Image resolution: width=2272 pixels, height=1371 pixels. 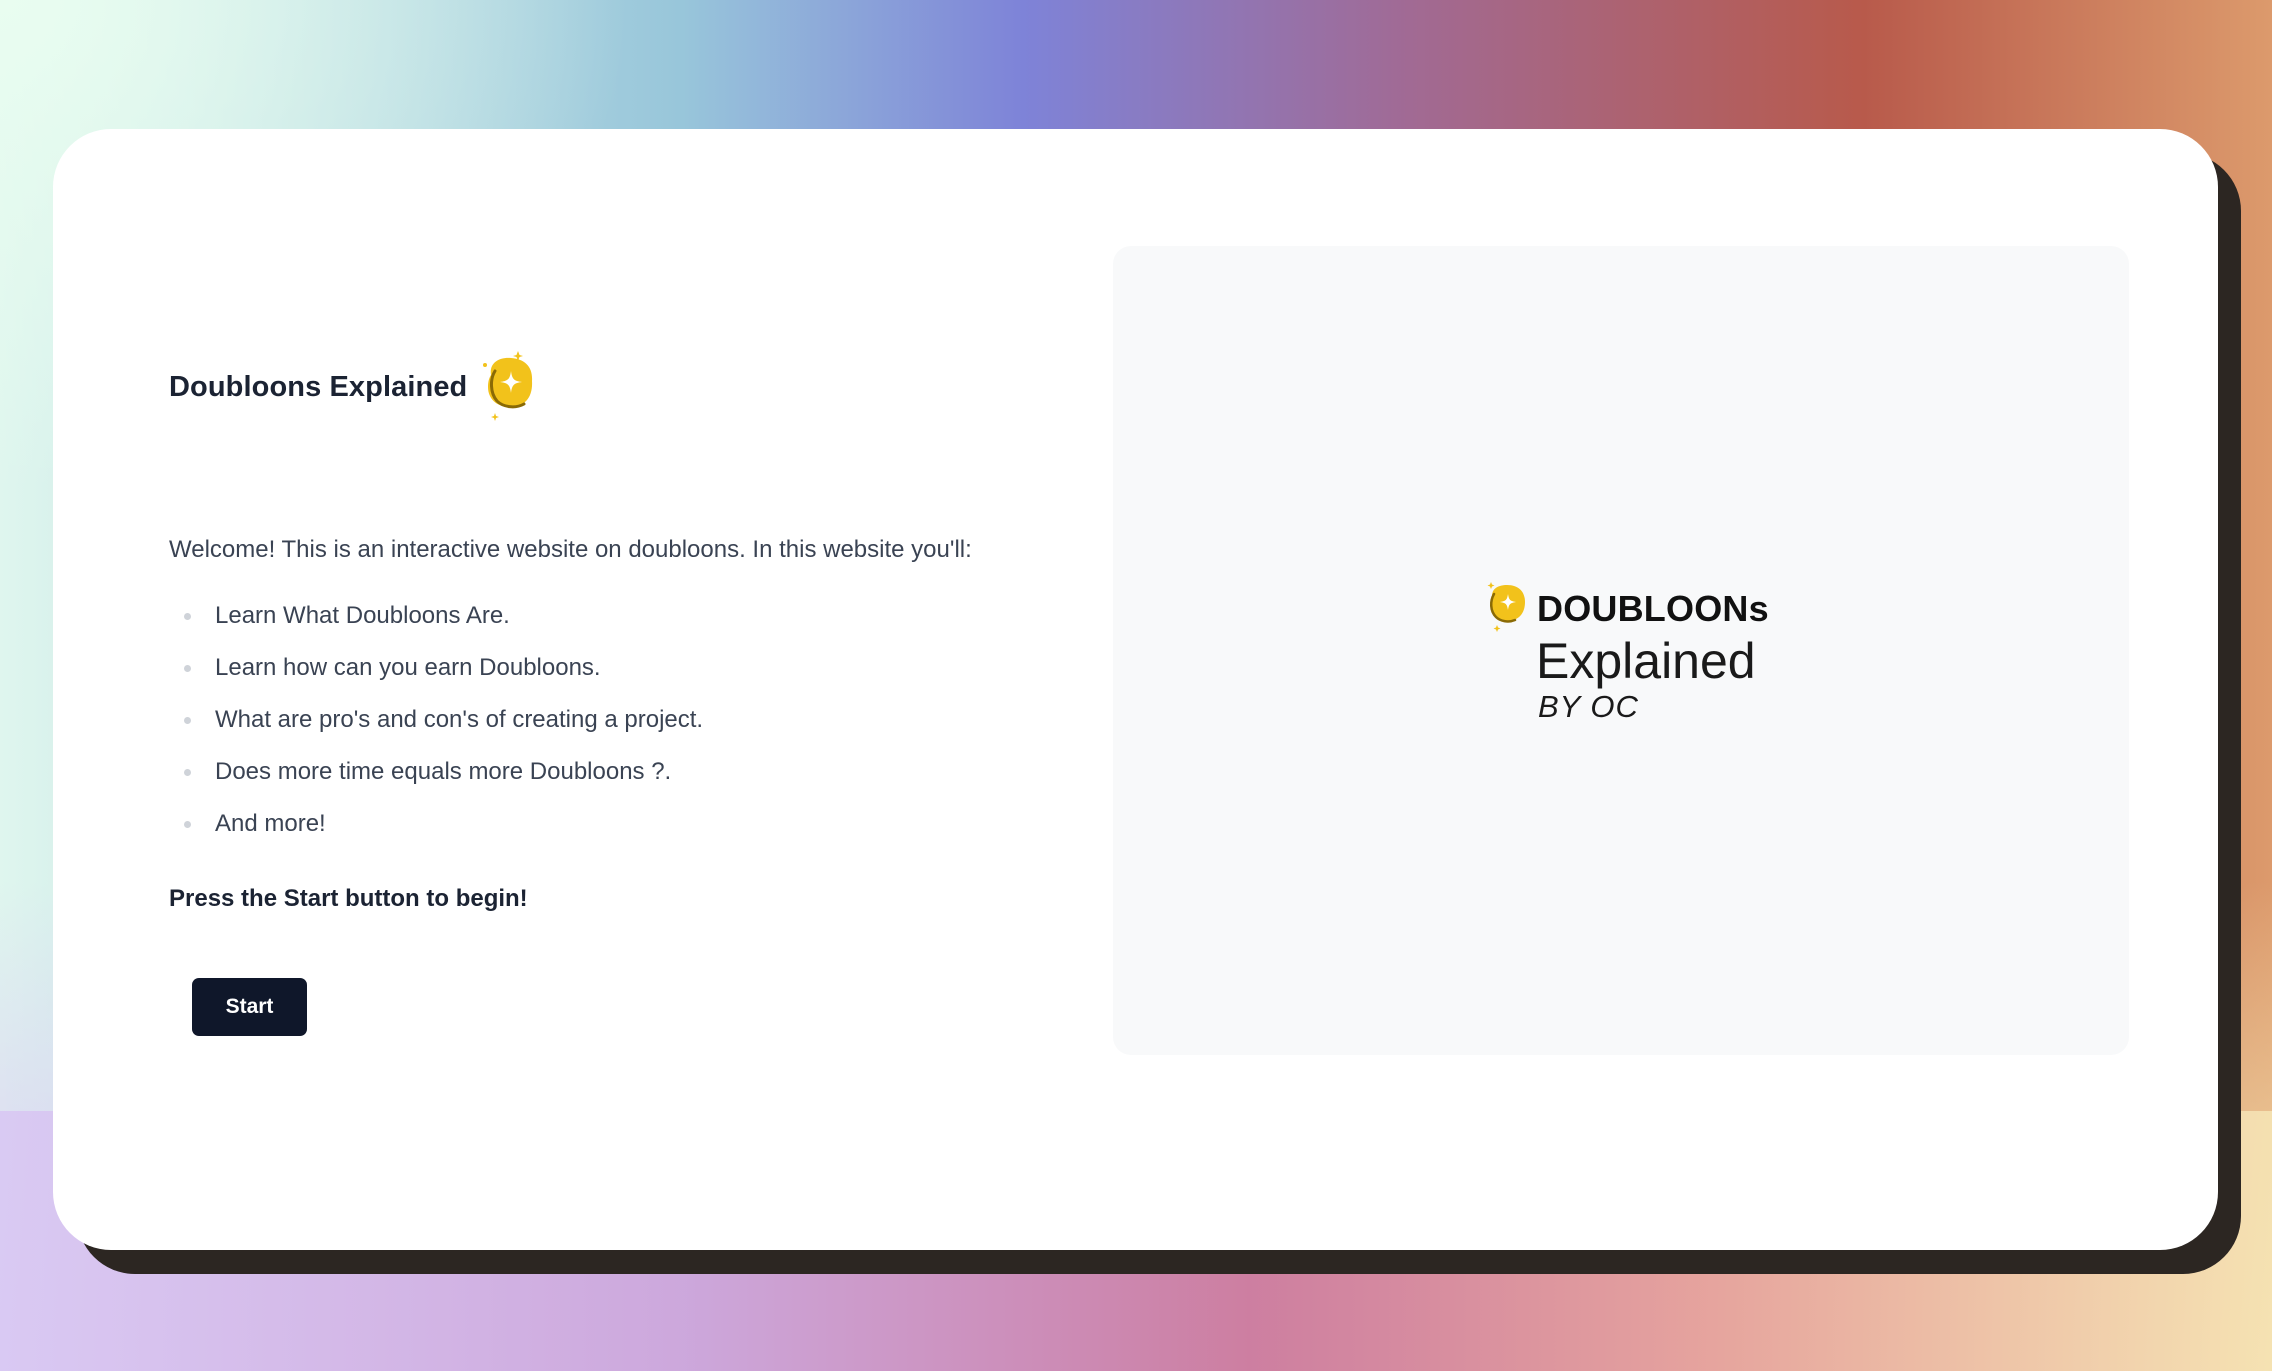 What do you see at coordinates (1653, 608) in the screenshot?
I see `logo-wordmark: DOUBLOONs` at bounding box center [1653, 608].